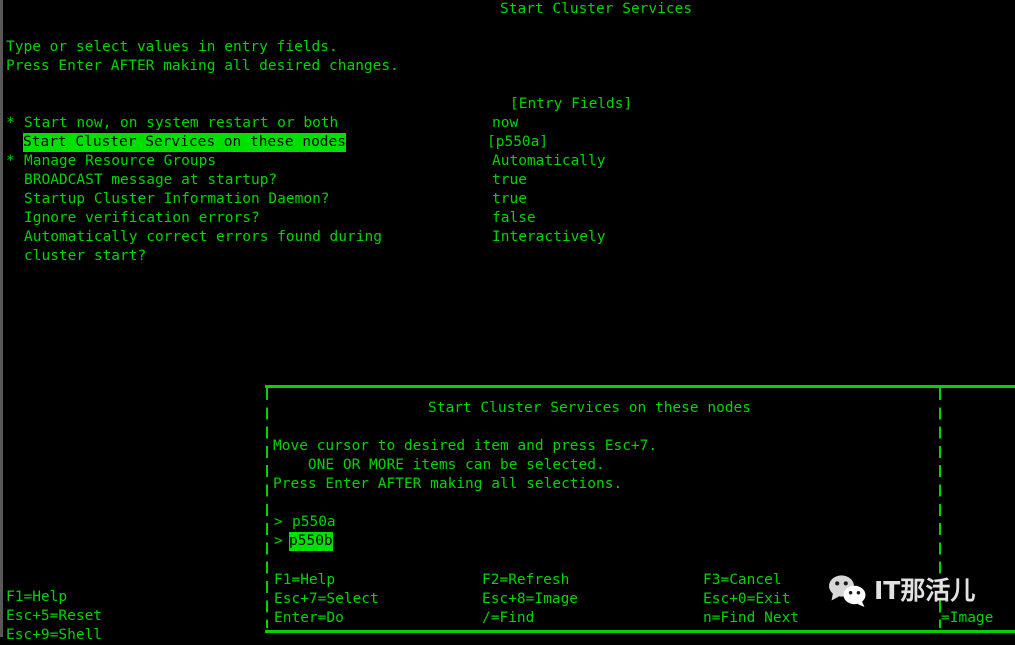 Image resolution: width=1015 pixels, height=645 pixels. Describe the element at coordinates (525, 580) in the screenshot. I see `dialog-fkey-f2-refresh: F2=Refresh` at that location.